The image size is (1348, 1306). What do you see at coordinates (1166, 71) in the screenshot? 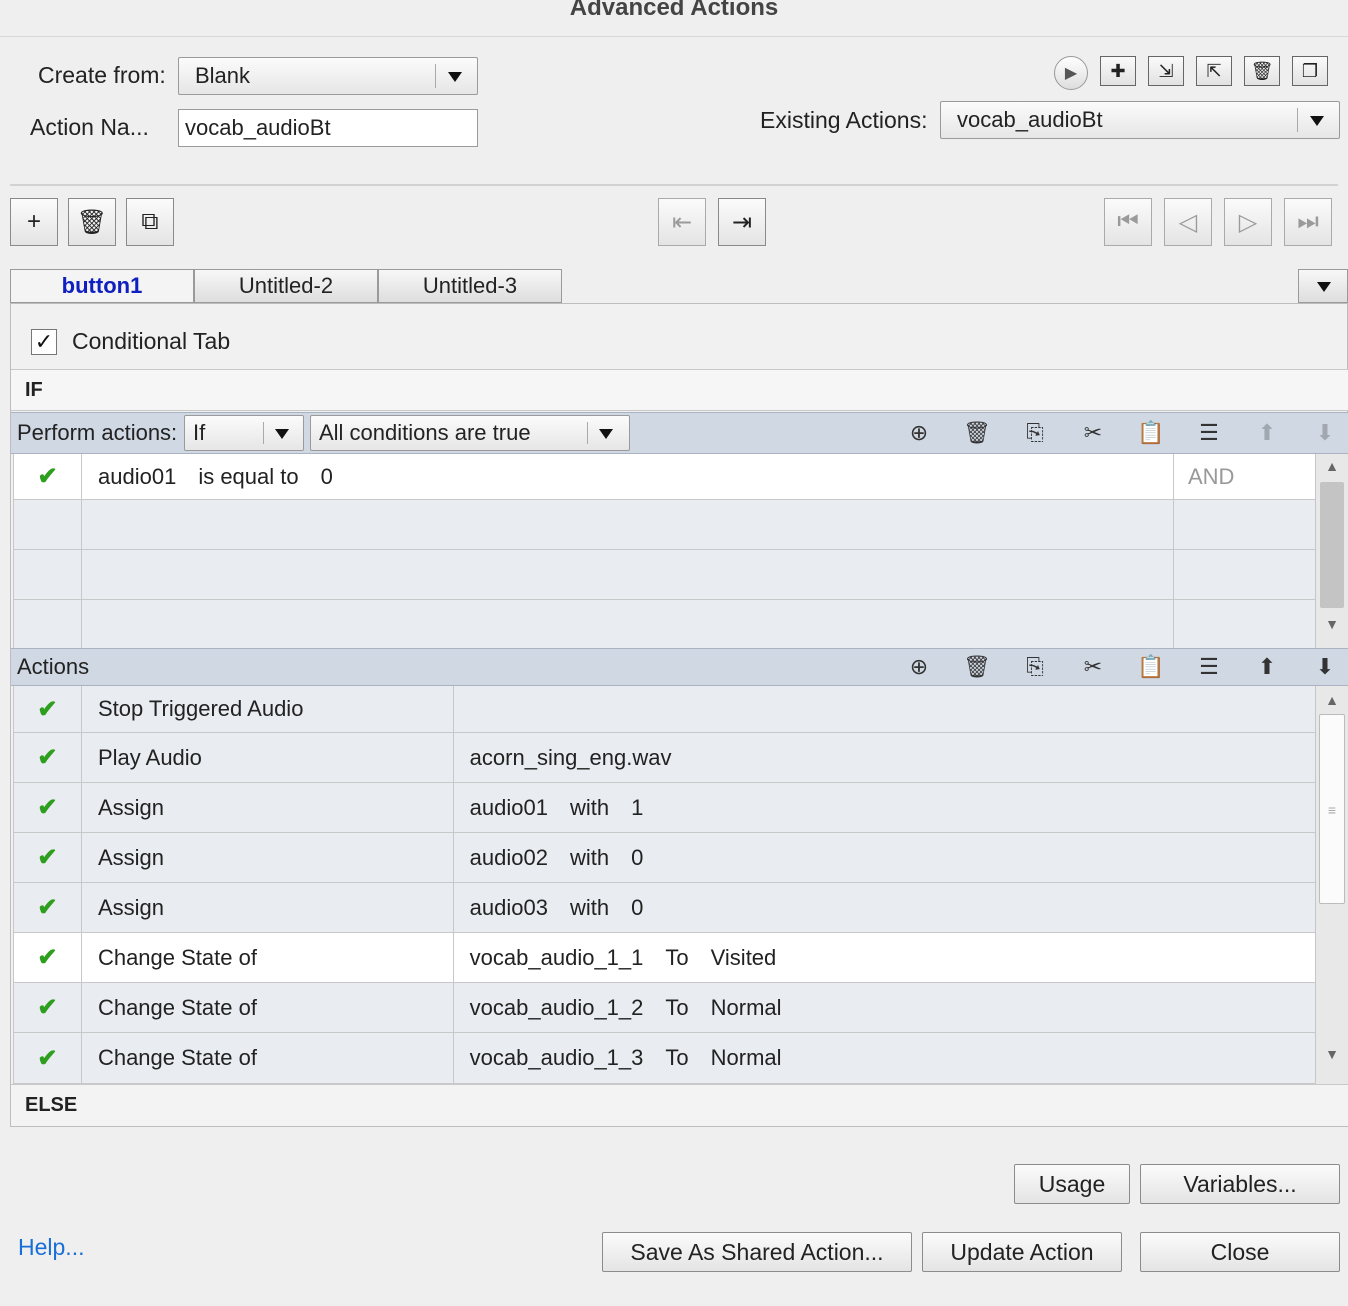
I see `import-action-button: ⇲` at bounding box center [1166, 71].